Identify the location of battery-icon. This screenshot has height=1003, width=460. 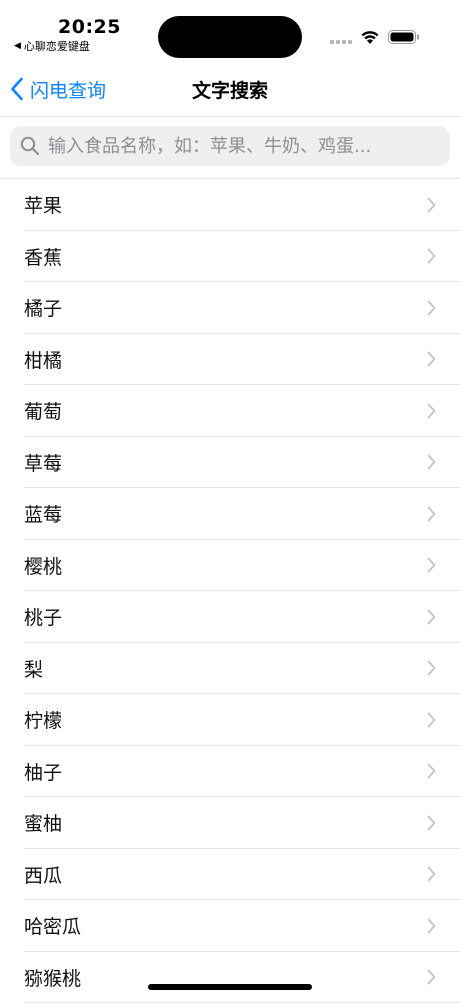
(404, 37).